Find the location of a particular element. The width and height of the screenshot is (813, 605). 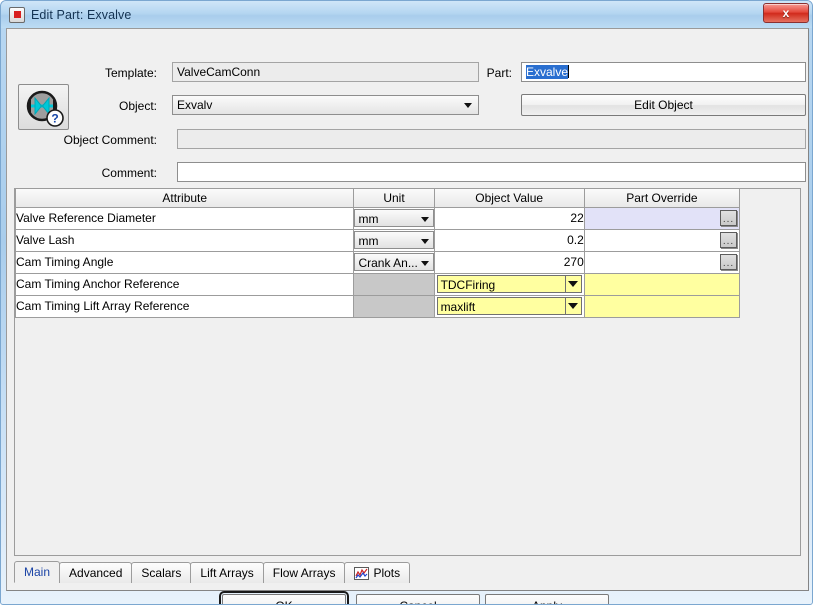

template-label: Template: is located at coordinates (130, 73).